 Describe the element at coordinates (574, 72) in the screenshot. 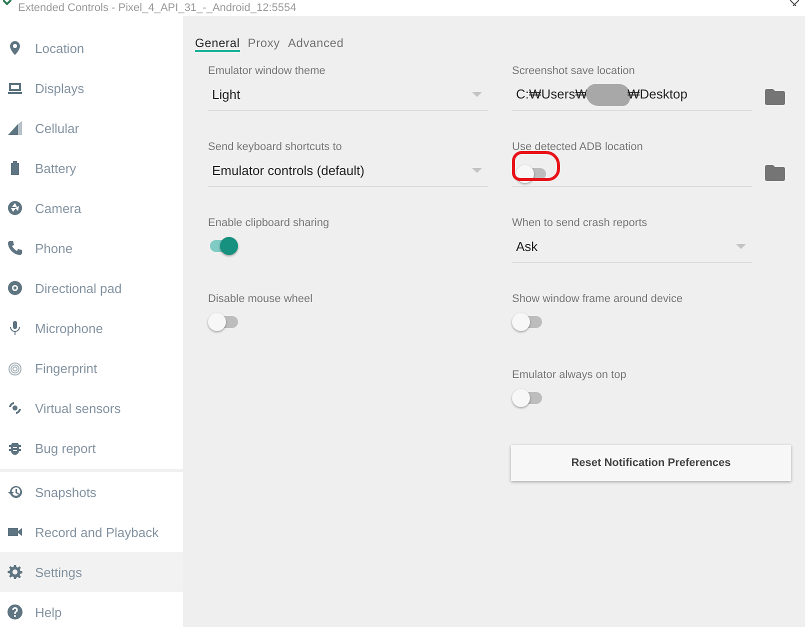

I see `setting-label: Screenshot save location` at that location.